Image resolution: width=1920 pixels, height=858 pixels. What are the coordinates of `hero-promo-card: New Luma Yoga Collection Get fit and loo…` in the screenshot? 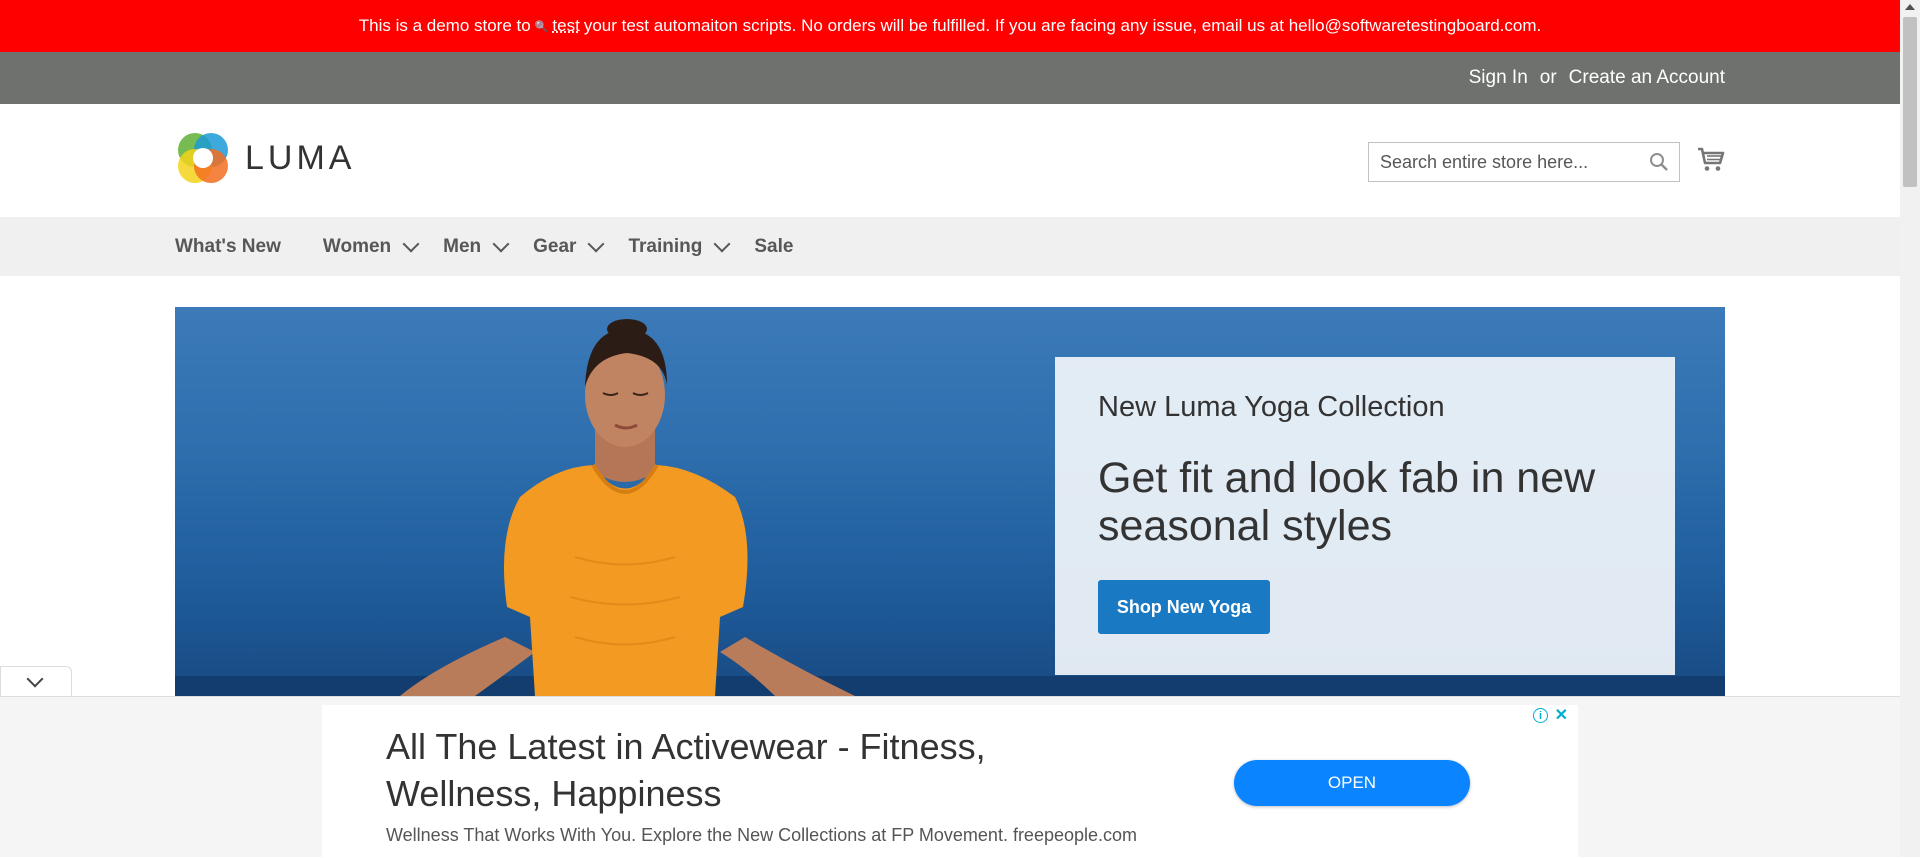 It's located at (1365, 516).